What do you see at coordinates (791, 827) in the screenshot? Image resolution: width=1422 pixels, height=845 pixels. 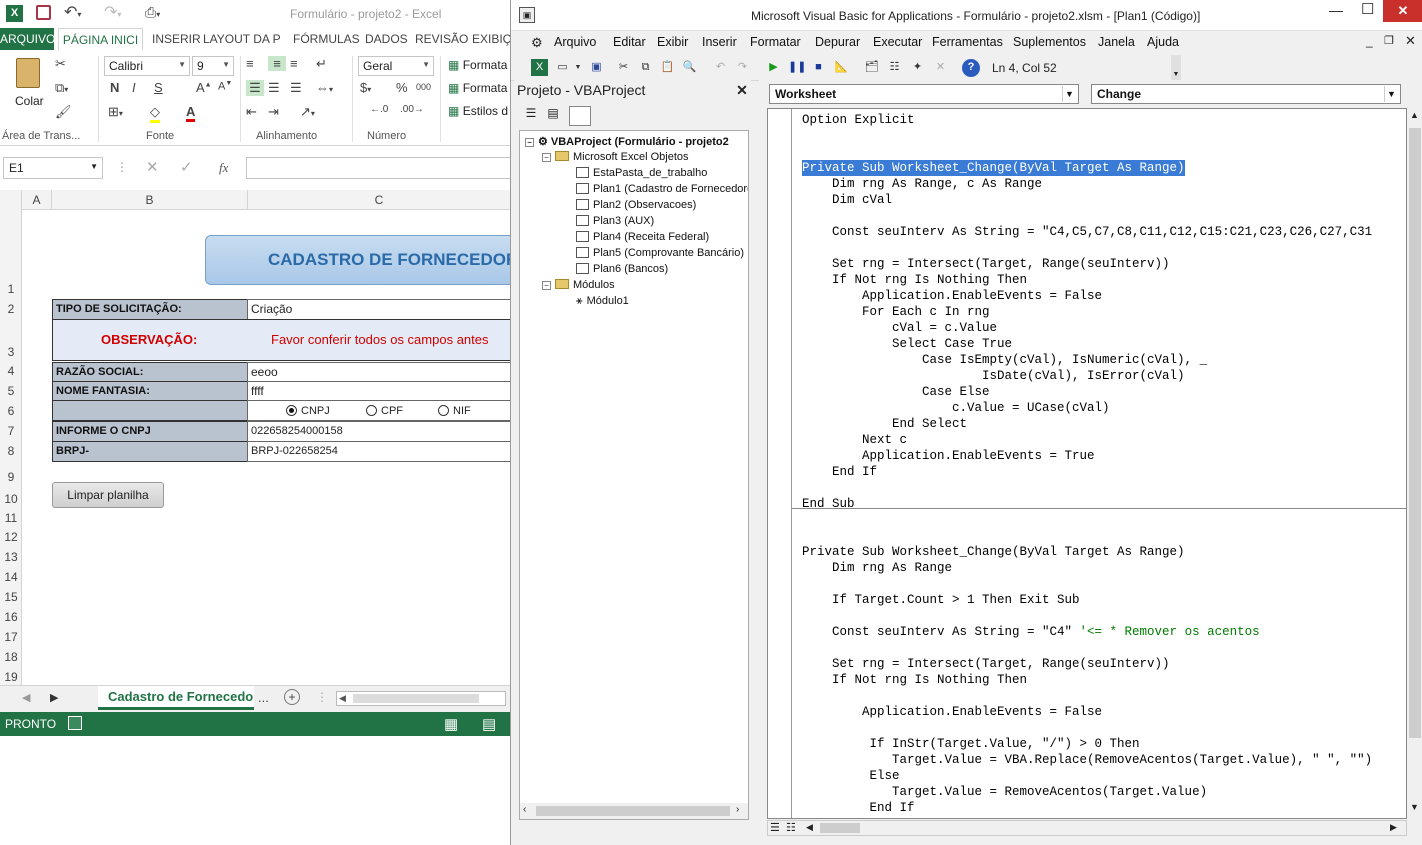 I see `full-module-view-icon: ☷` at bounding box center [791, 827].